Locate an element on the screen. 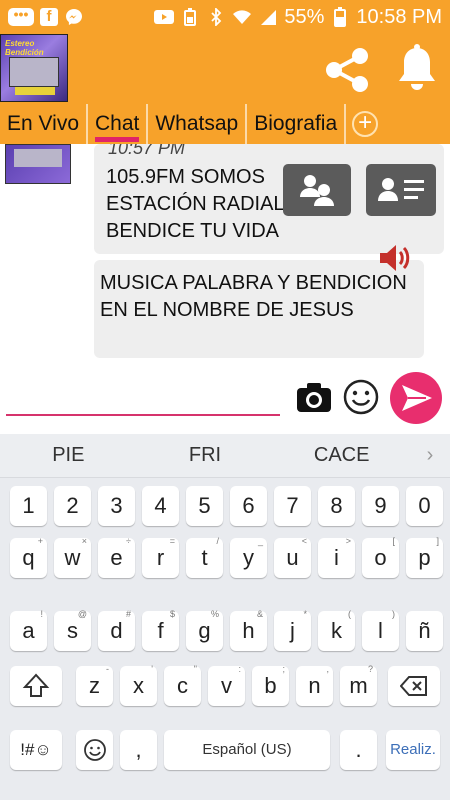 The height and width of the screenshot is (800, 450). key-b: ; b is located at coordinates (270, 685).